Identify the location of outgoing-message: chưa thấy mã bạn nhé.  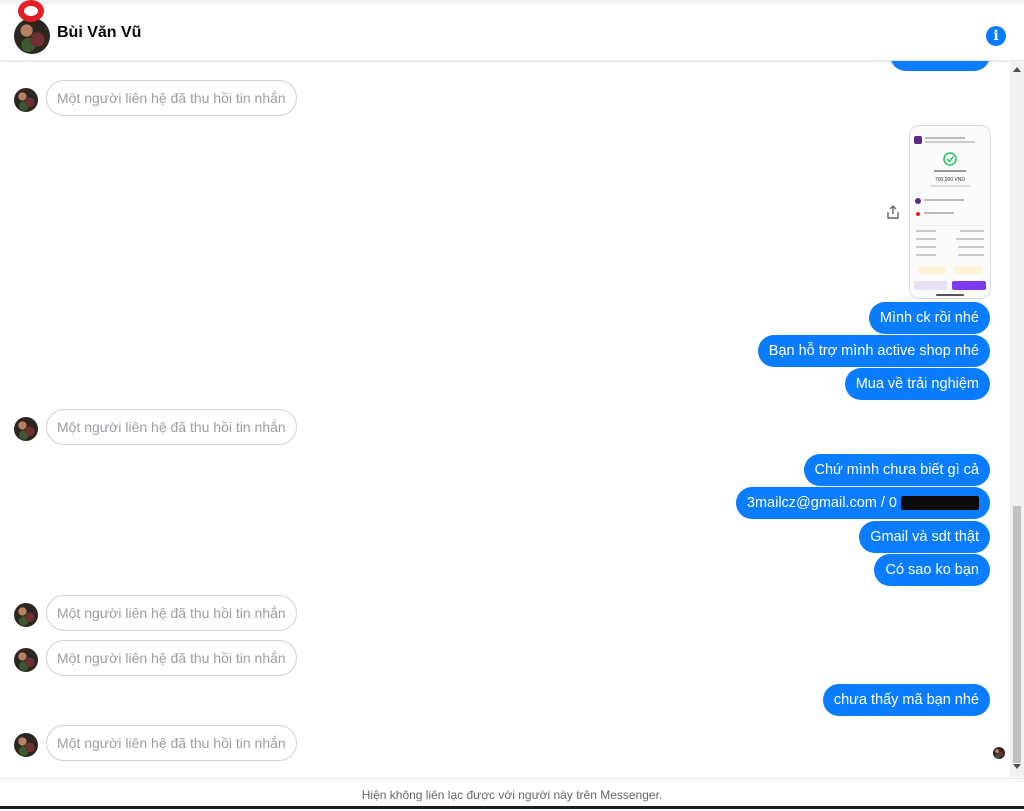
(906, 700).